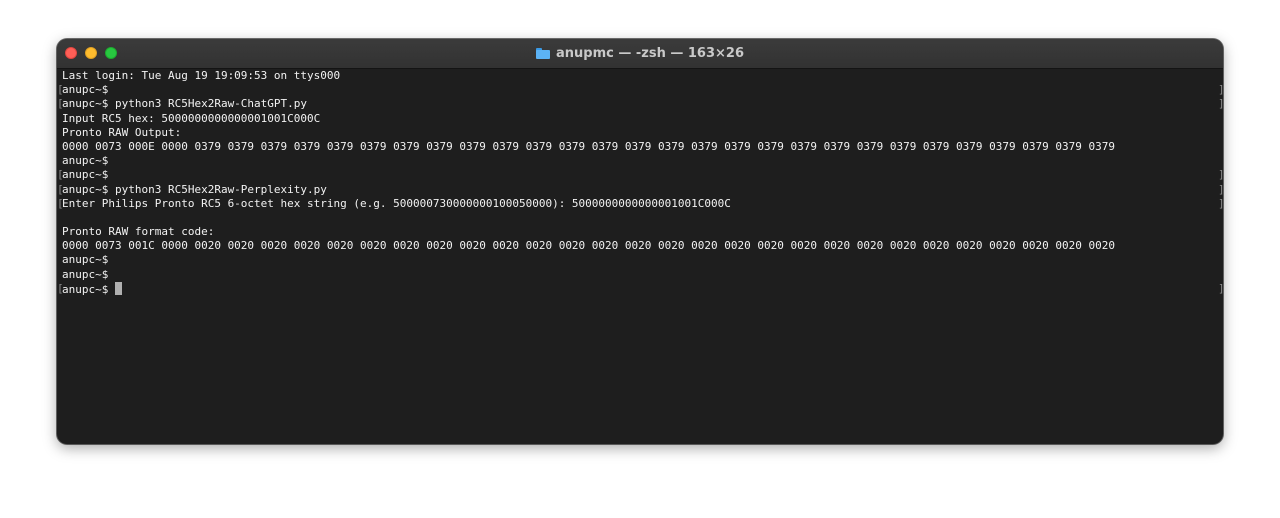  What do you see at coordinates (194, 189) in the screenshot?
I see `terminal-line-text: anupc~$ python3 RC5Hex2Raw-Perplexity.py` at bounding box center [194, 189].